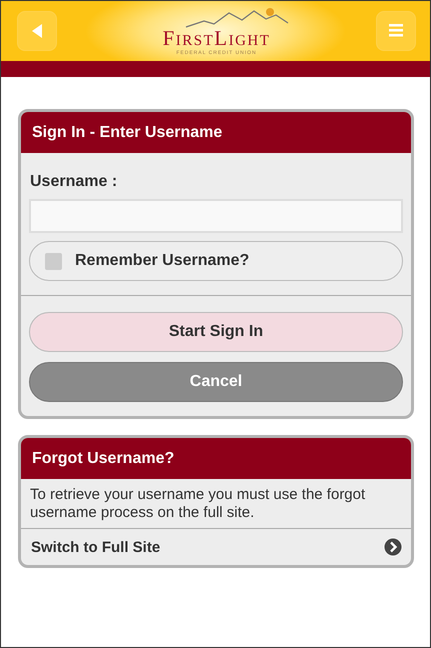  Describe the element at coordinates (74, 182) in the screenshot. I see `username-label: Username :` at that location.